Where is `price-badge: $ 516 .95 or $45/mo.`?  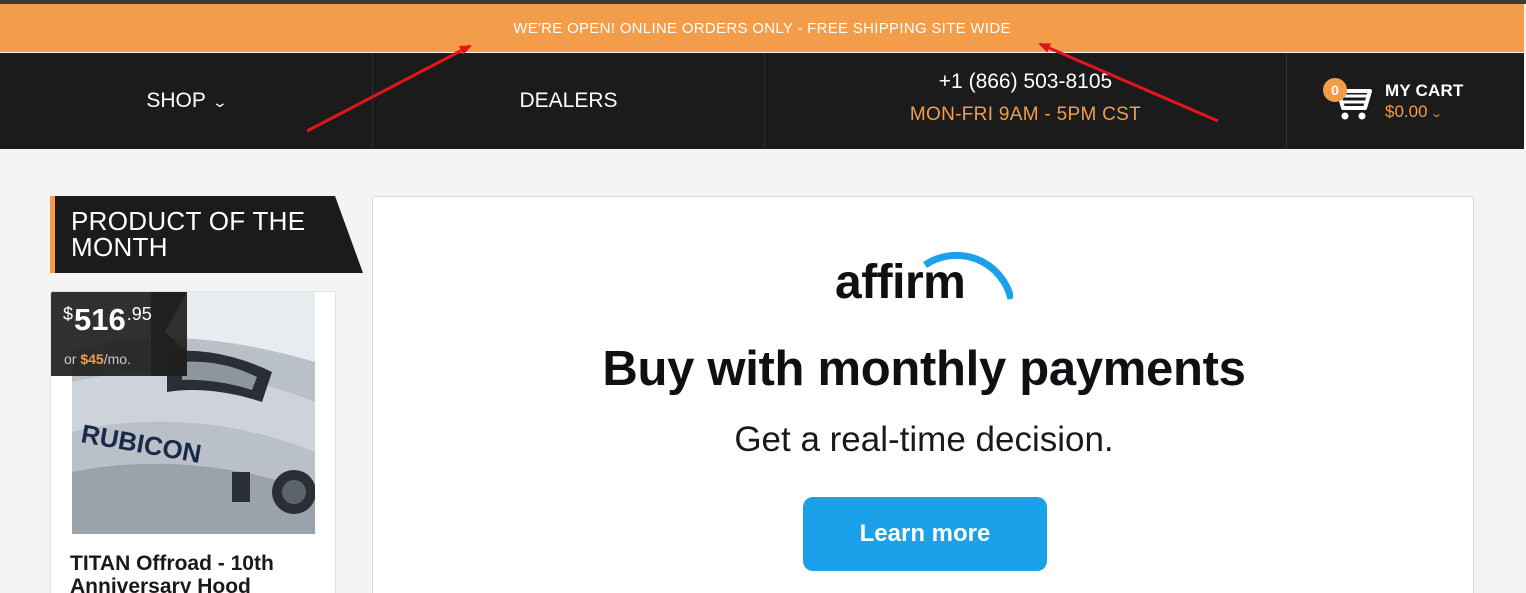 price-badge: $ 516 .95 or $45/mo. is located at coordinates (119, 334).